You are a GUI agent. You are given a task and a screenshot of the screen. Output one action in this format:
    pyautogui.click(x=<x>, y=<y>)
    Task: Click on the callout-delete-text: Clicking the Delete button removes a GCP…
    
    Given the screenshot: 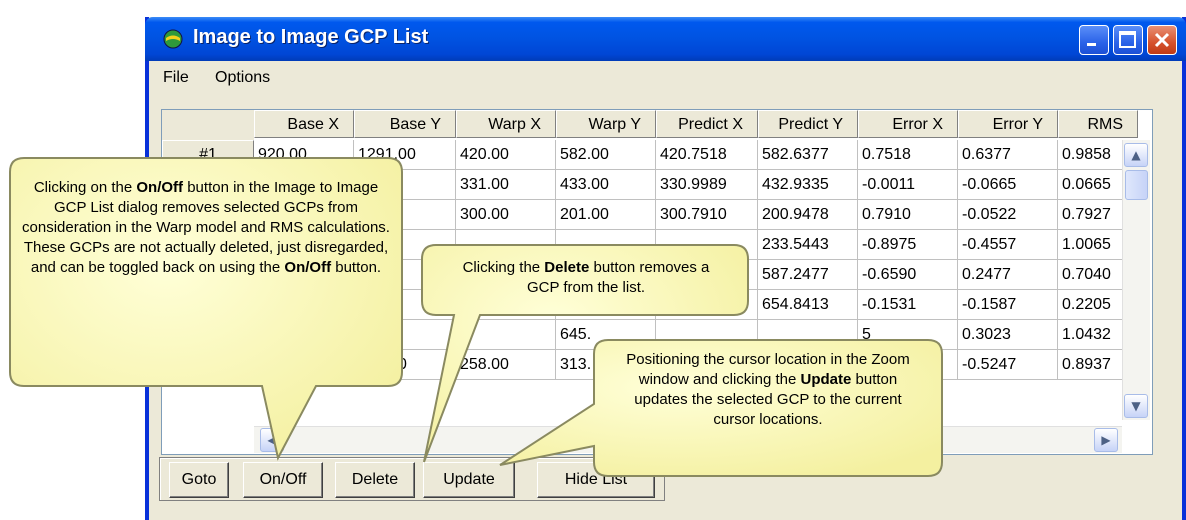 What is the action you would take?
    pyautogui.click(x=586, y=277)
    